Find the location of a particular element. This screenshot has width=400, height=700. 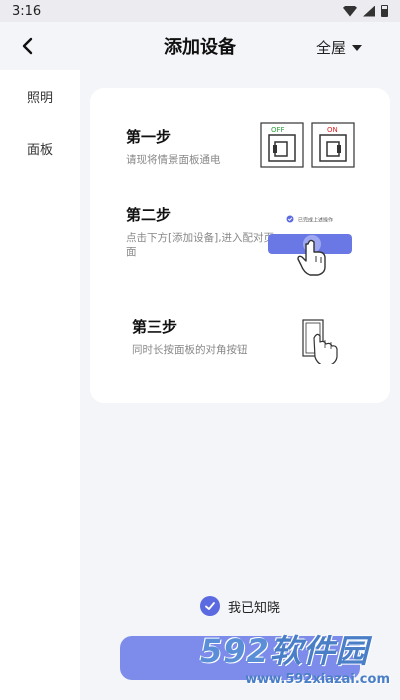

watermark-brand: 592软件园 is located at coordinates (284, 651).